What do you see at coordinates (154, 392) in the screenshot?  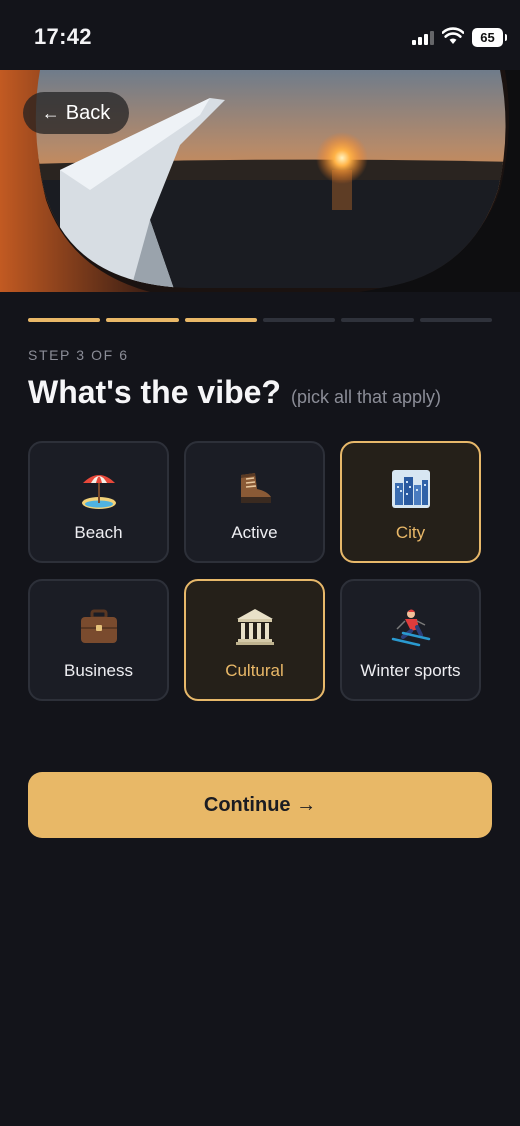 I see `page-title: What's the vibe?` at bounding box center [154, 392].